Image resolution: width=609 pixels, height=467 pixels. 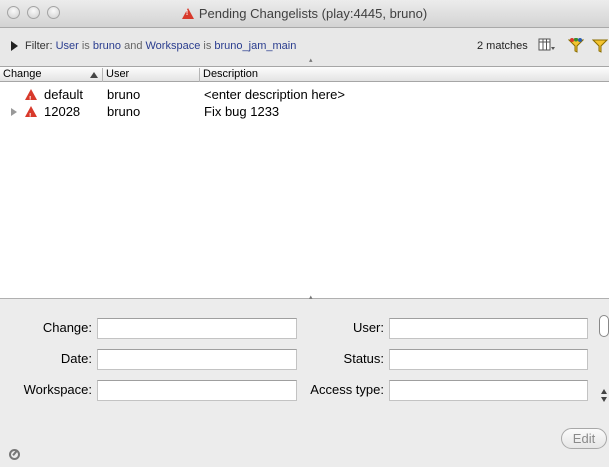 What do you see at coordinates (488, 390) in the screenshot?
I see `access-type-field` at bounding box center [488, 390].